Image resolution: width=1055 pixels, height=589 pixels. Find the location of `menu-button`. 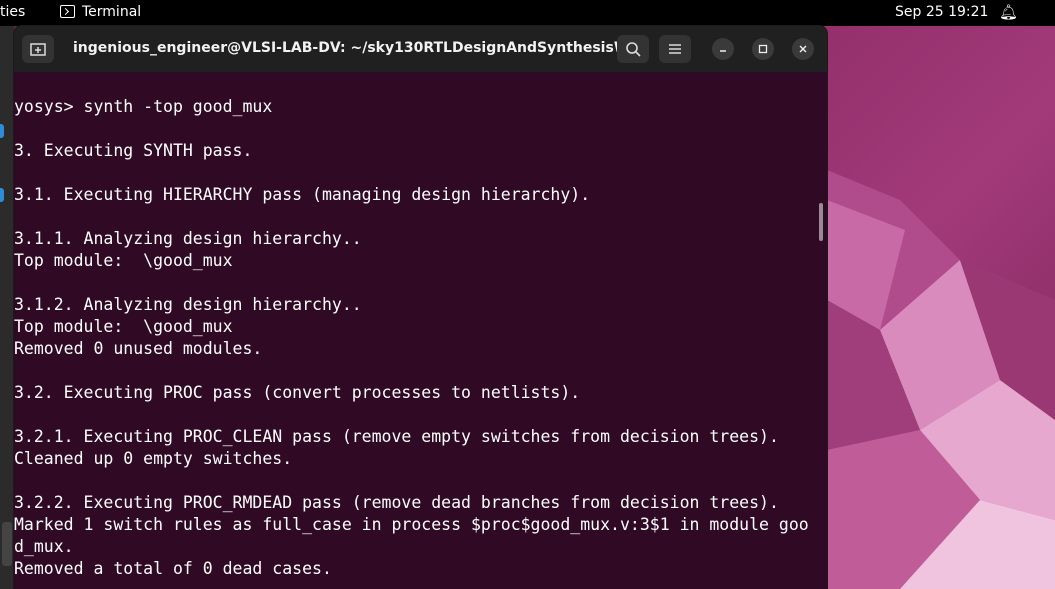

menu-button is located at coordinates (675, 49).